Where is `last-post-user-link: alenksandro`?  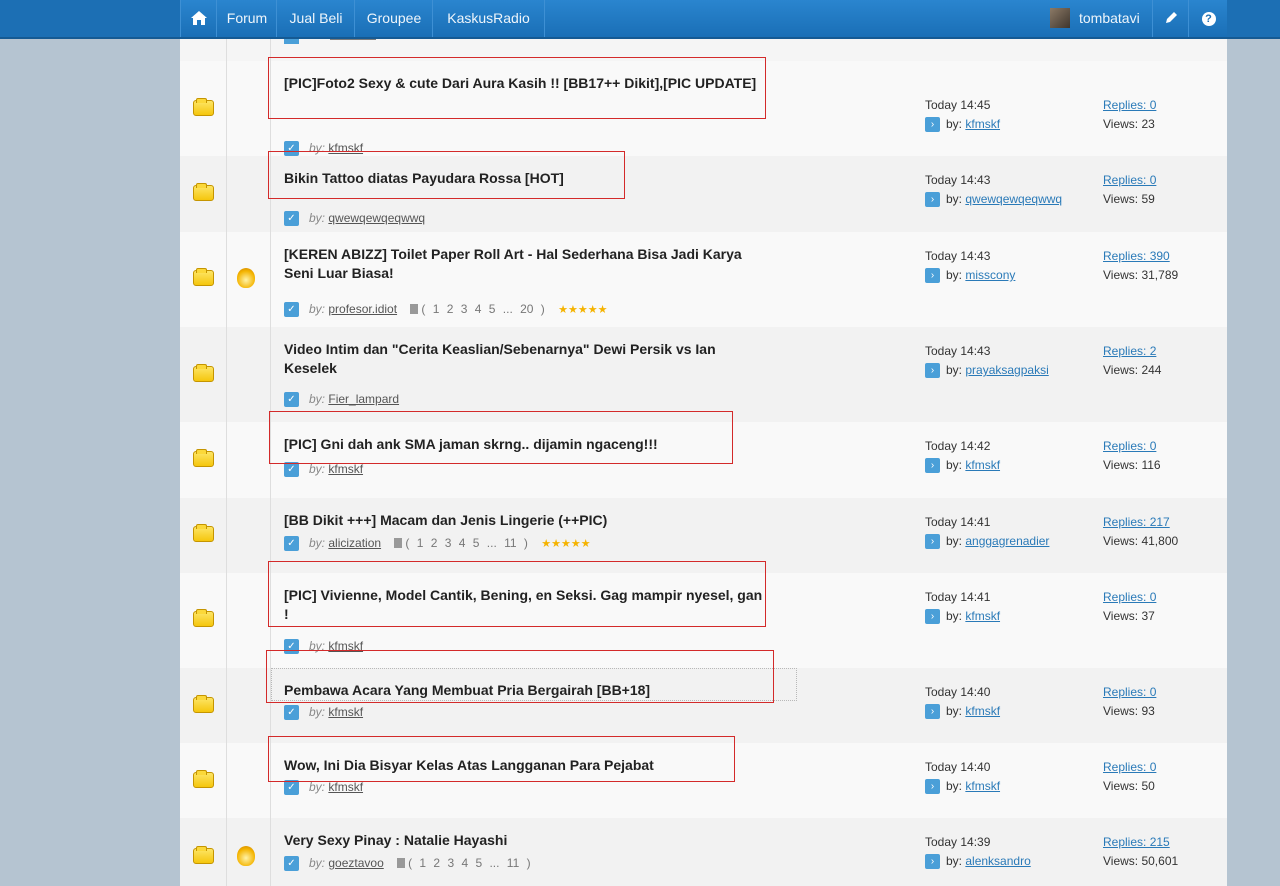
last-post-user-link: alenksandro is located at coordinates (997, 861).